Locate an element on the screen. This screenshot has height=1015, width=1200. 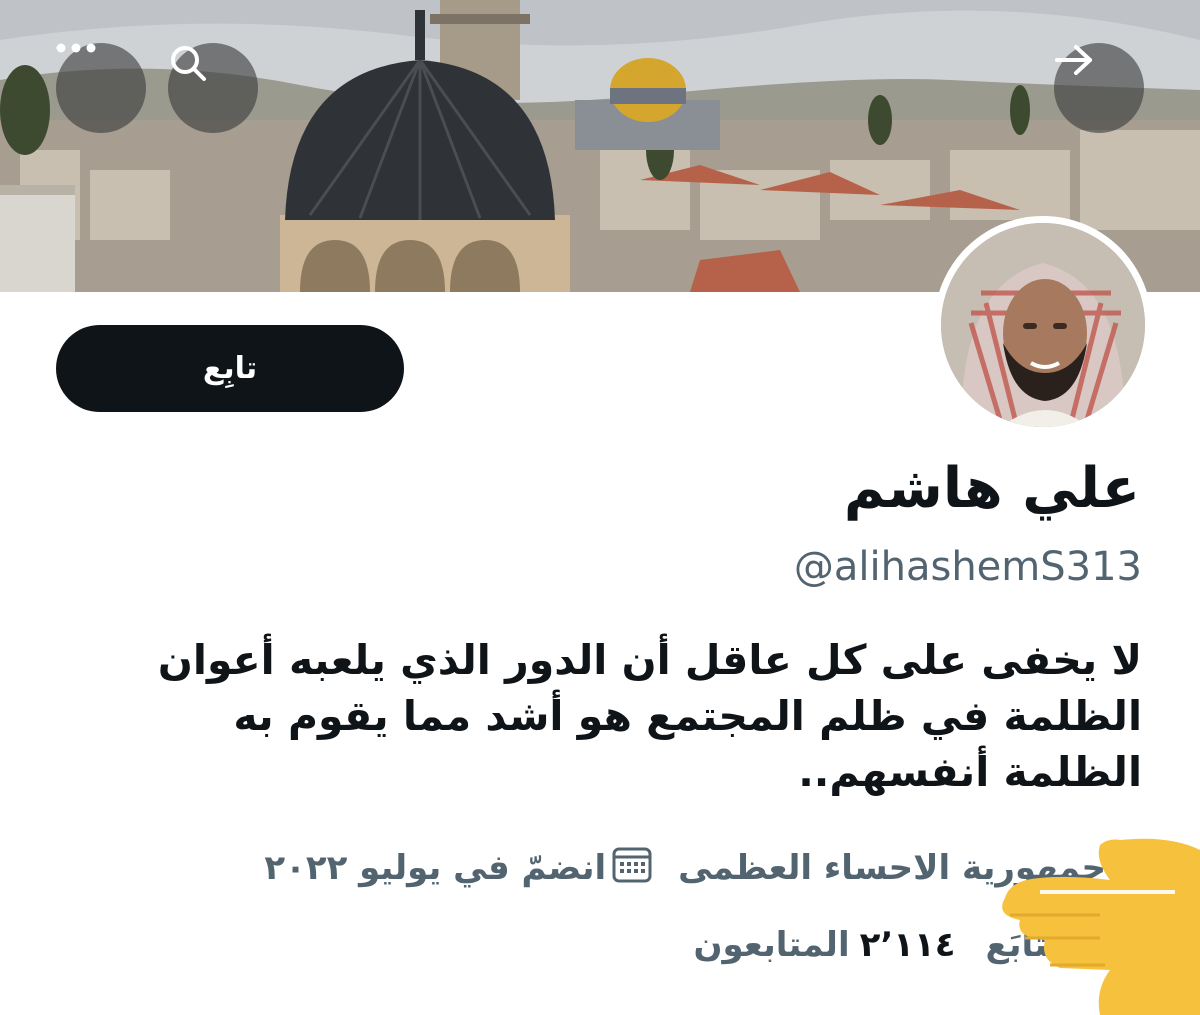
followers-label: المتابعون is located at coordinates (771, 945).